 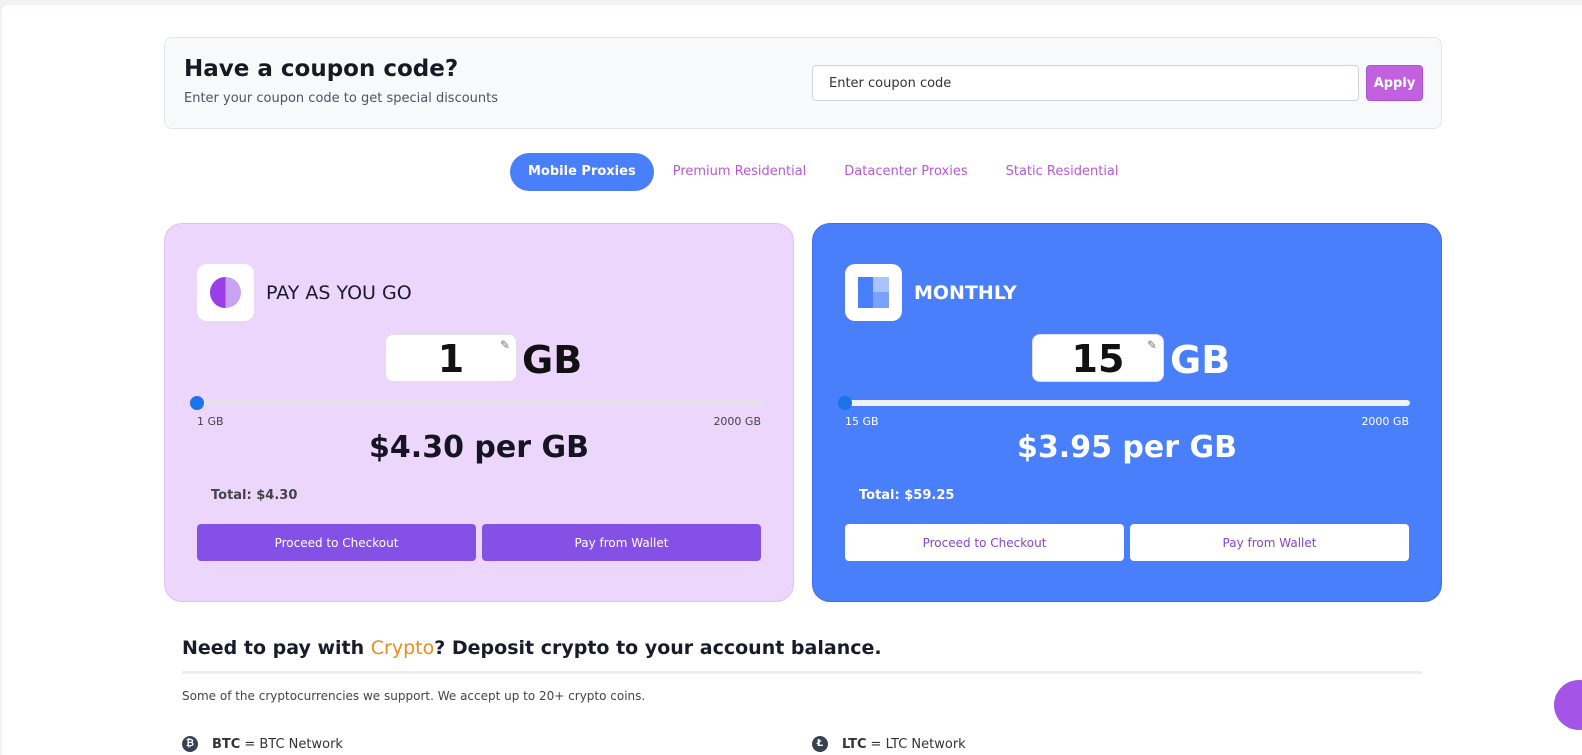 What do you see at coordinates (276, 648) in the screenshot?
I see `crypto-heading-prefix: Need to pay with` at bounding box center [276, 648].